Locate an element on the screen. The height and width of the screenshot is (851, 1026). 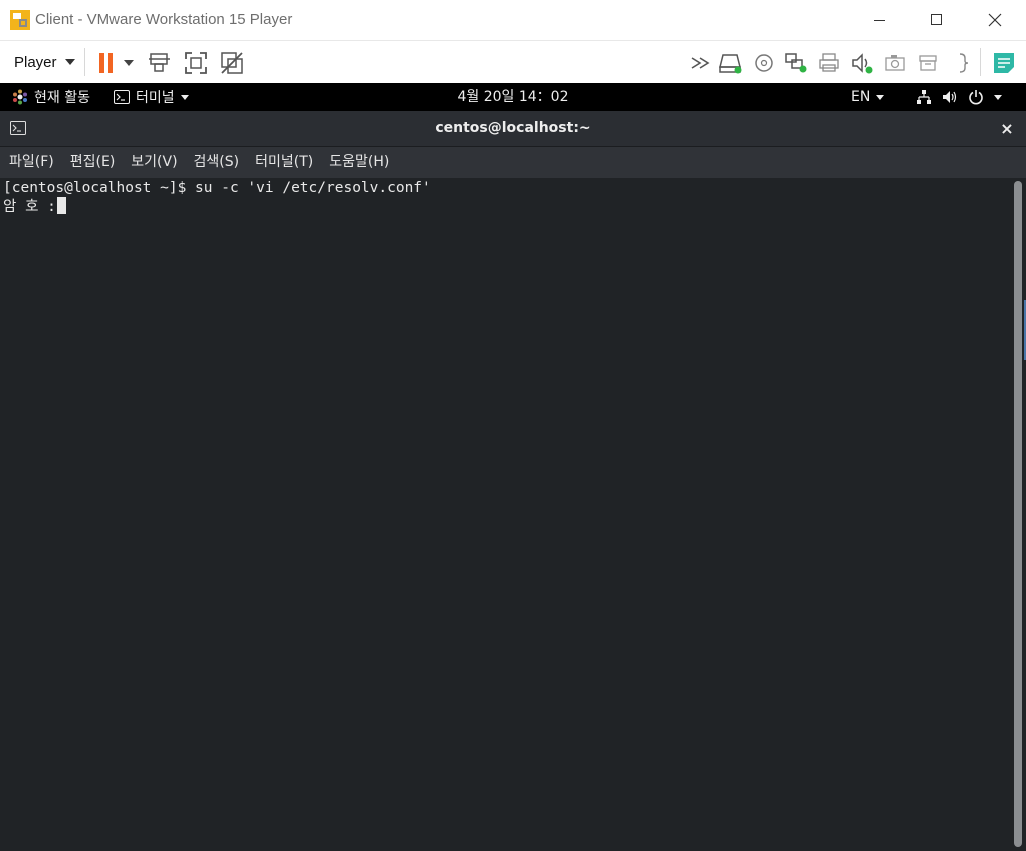
scrollbar-thumb is located at coordinates (1018, 514).